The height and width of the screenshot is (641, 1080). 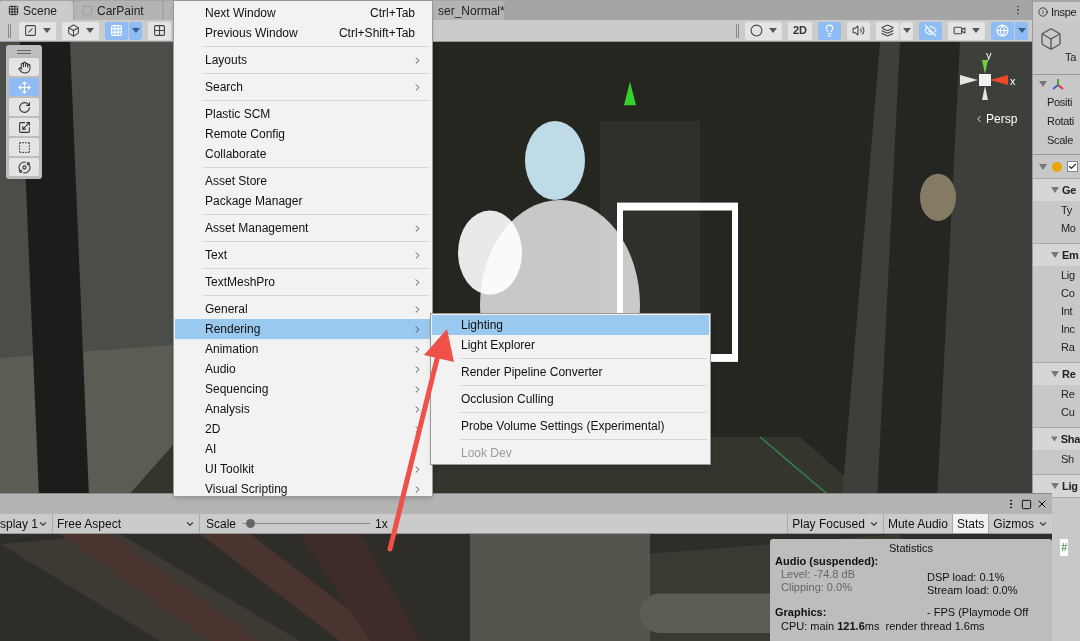 I want to click on gizmos-toggle-button, so click(x=1002, y=30).